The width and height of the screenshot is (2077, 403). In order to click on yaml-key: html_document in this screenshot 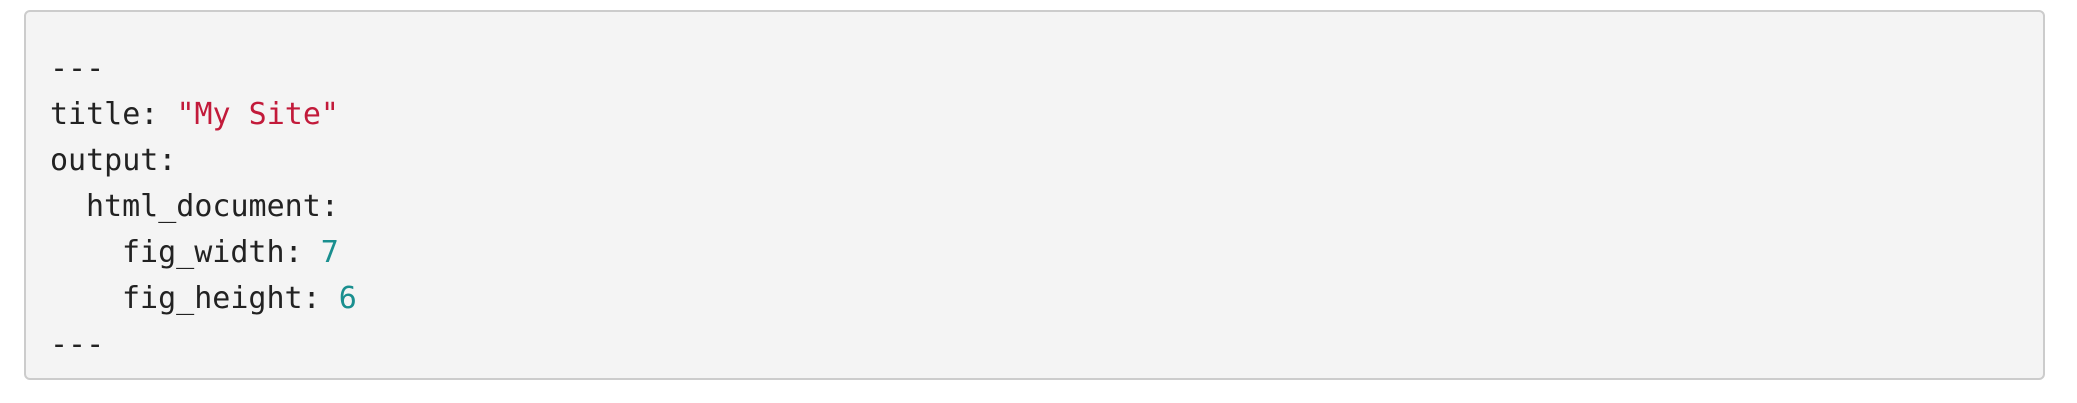, I will do `click(203, 206)`.